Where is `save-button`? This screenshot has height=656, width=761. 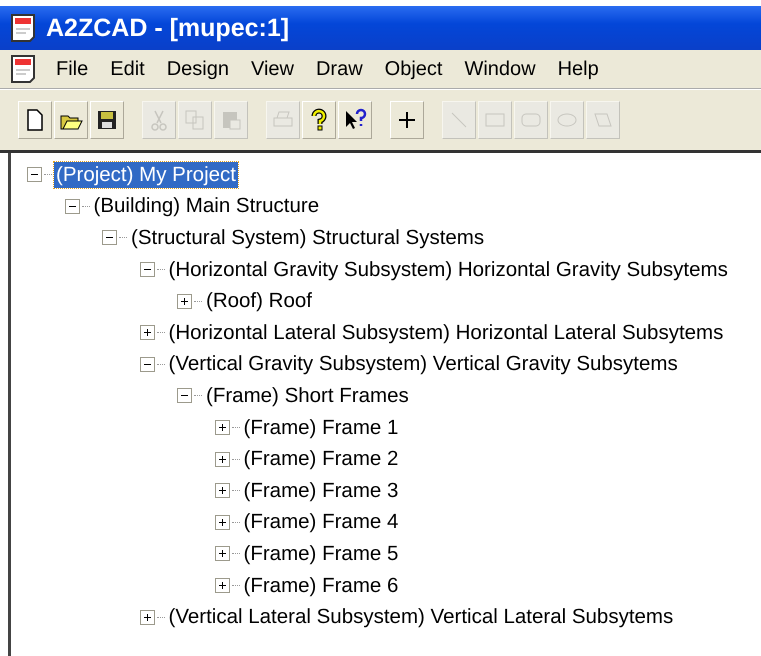 save-button is located at coordinates (107, 120).